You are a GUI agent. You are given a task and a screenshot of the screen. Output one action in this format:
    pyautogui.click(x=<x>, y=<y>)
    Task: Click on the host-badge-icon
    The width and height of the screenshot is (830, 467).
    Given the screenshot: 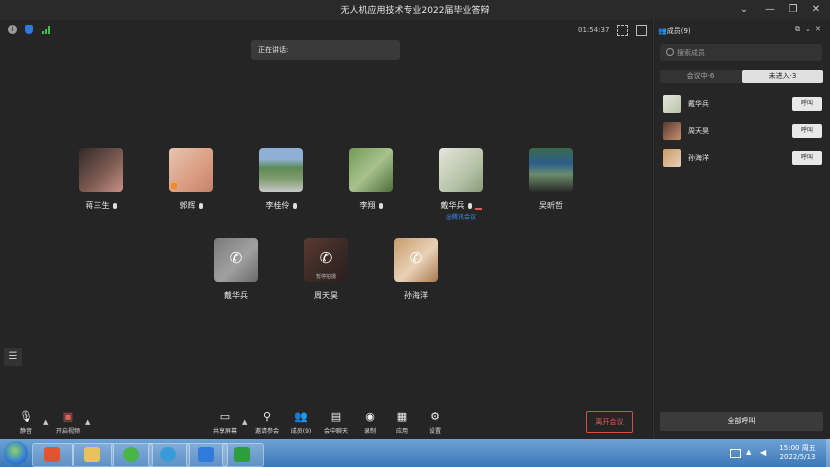 What is the action you would take?
    pyautogui.click(x=174, y=186)
    